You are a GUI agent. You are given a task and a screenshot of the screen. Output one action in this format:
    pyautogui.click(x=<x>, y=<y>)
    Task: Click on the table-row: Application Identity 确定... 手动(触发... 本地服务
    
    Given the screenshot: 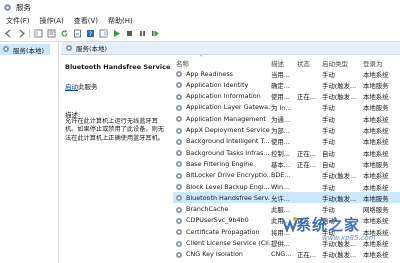 What is the action you would take?
    pyautogui.click(x=286, y=84)
    